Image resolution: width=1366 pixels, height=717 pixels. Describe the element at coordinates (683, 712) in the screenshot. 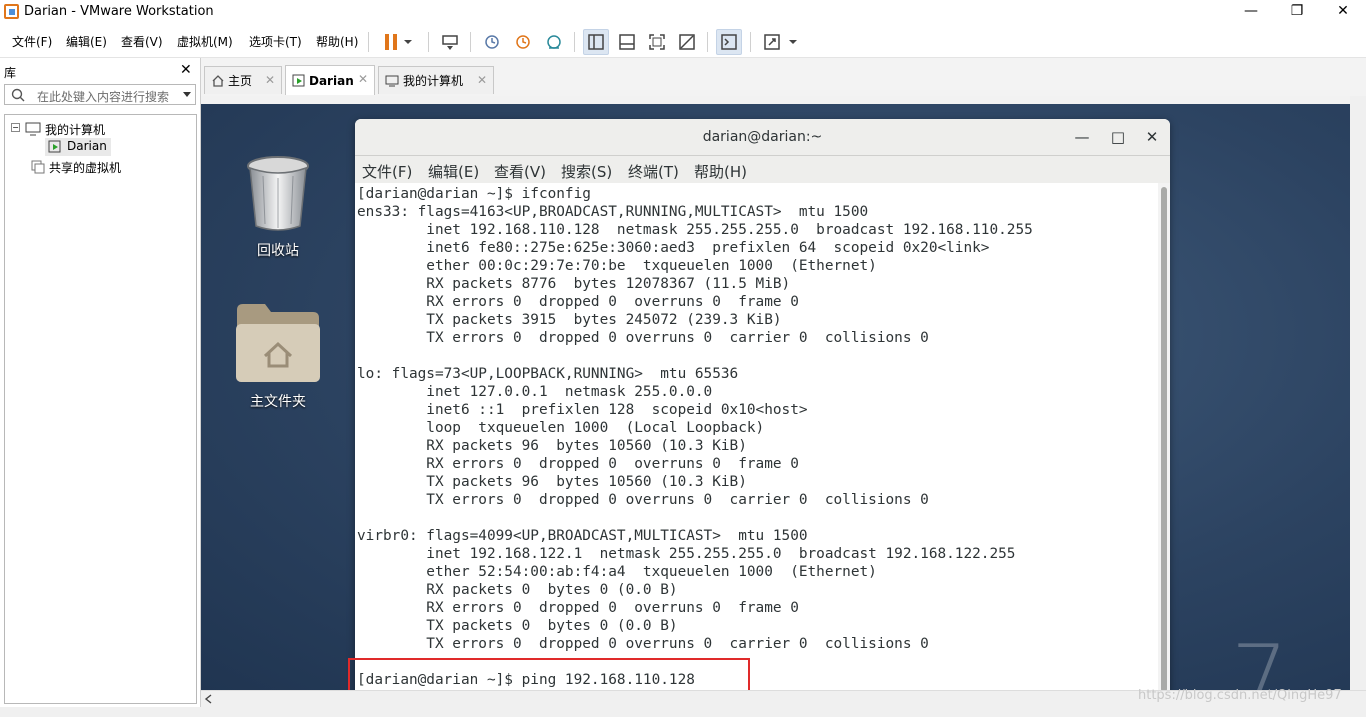

I see `status-bar` at that location.